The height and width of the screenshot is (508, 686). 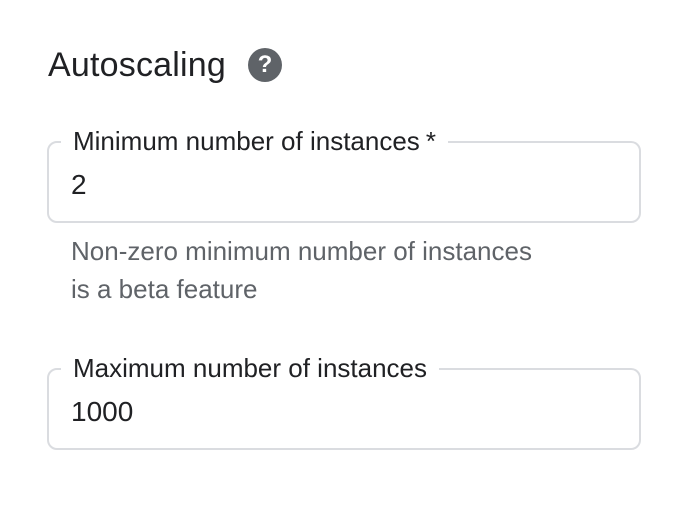 I want to click on min-instances-input, so click(x=341, y=185).